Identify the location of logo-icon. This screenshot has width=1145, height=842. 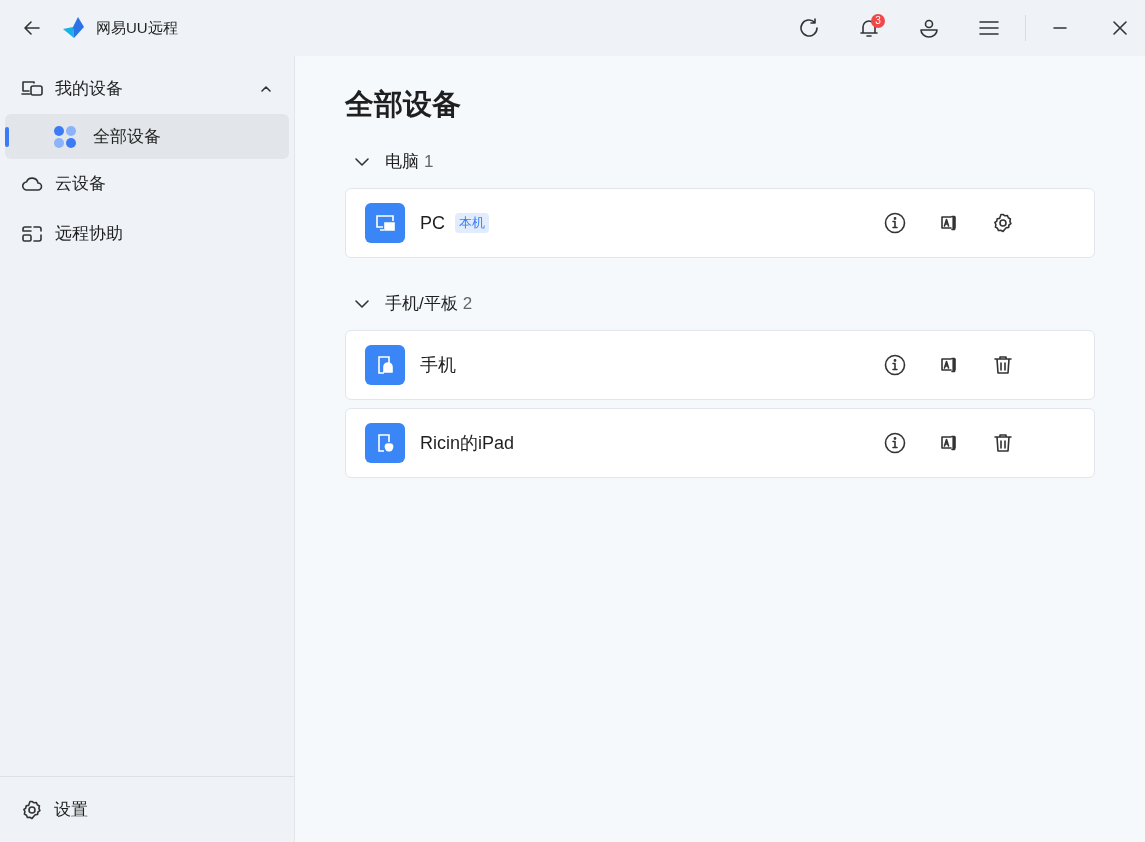
(74, 28).